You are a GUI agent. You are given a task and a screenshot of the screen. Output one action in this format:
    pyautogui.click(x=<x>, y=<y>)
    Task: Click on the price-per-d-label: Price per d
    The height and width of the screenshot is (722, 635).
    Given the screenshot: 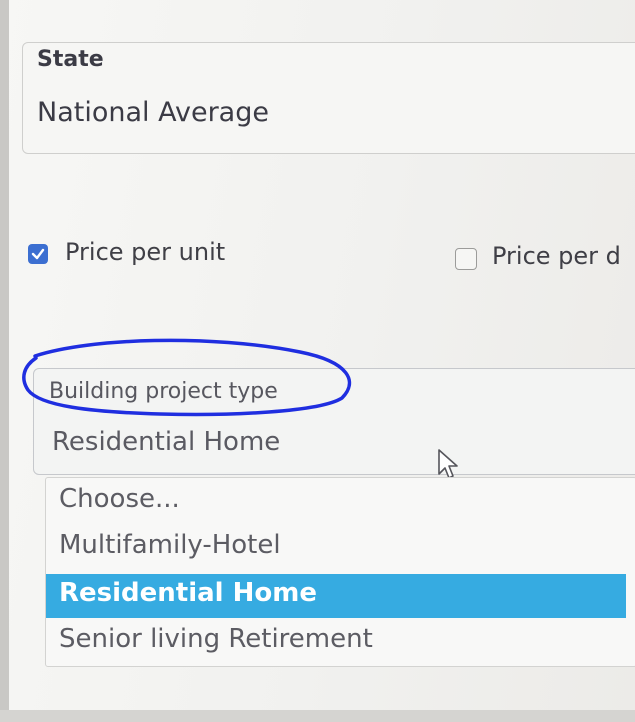 What is the action you would take?
    pyautogui.click(x=556, y=256)
    